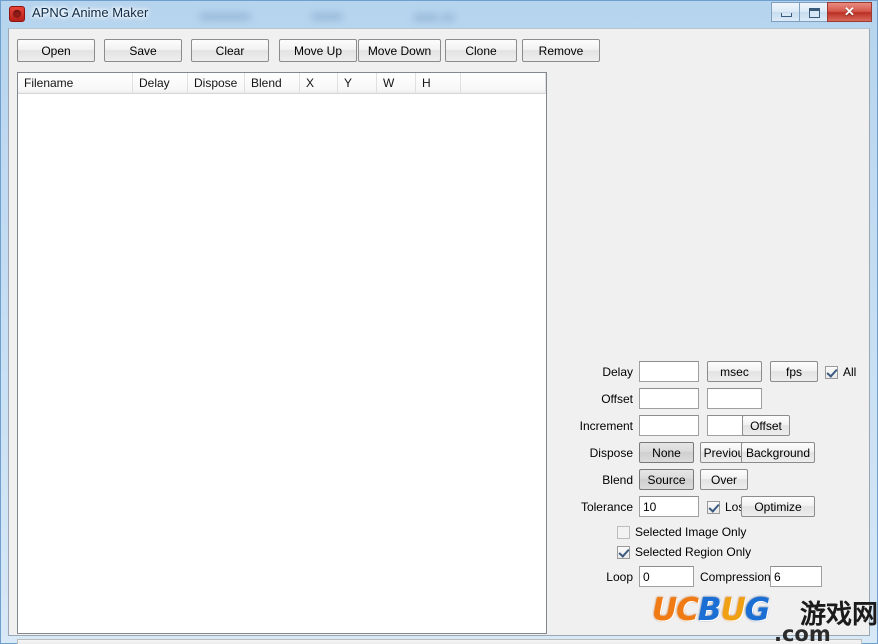  Describe the element at coordinates (623, 532) in the screenshot. I see `selected-image-only-checkbox-box` at that location.